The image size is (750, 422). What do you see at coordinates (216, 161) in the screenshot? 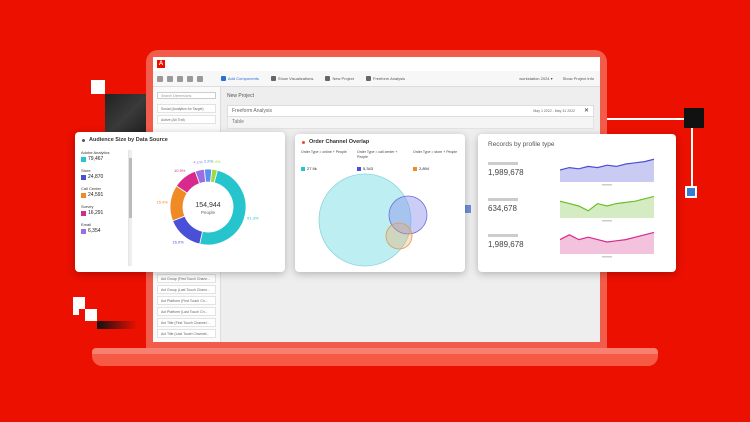
I see `slice-label: 2.4%` at bounding box center [216, 161].